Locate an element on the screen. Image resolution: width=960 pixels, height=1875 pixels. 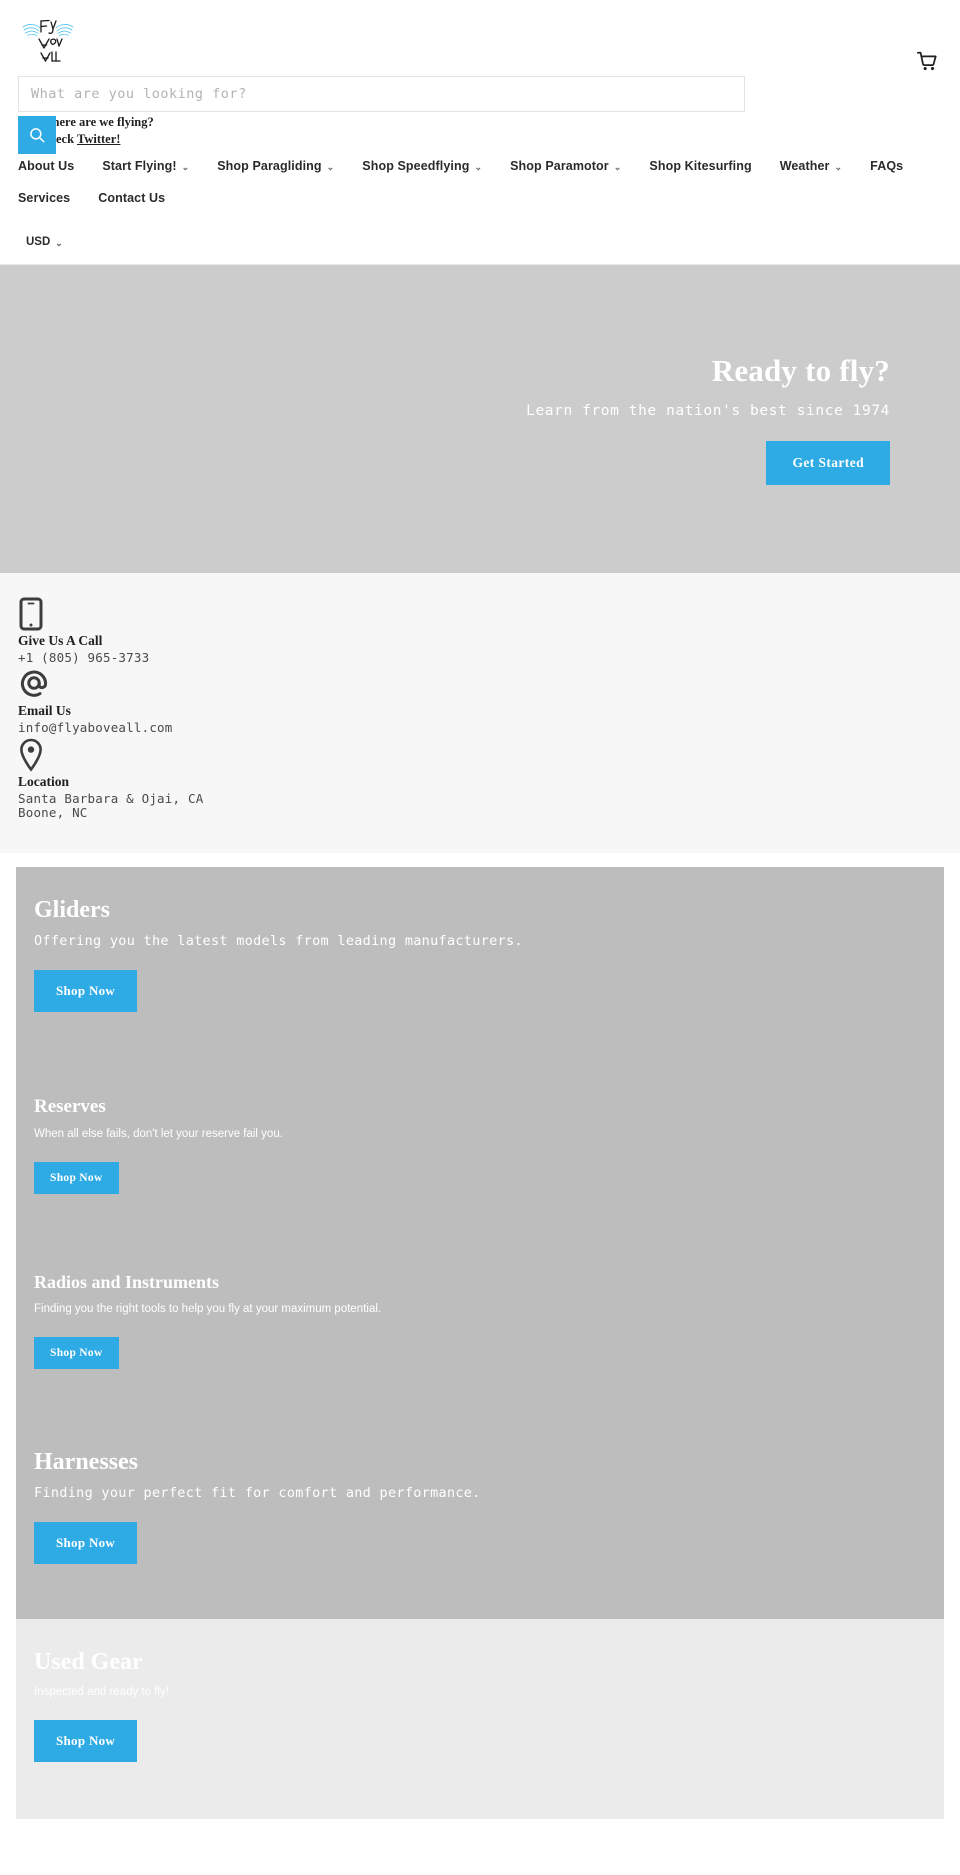
contact-item-email-us: Email Us info@flyaboveall.com is located at coordinates (480, 701).